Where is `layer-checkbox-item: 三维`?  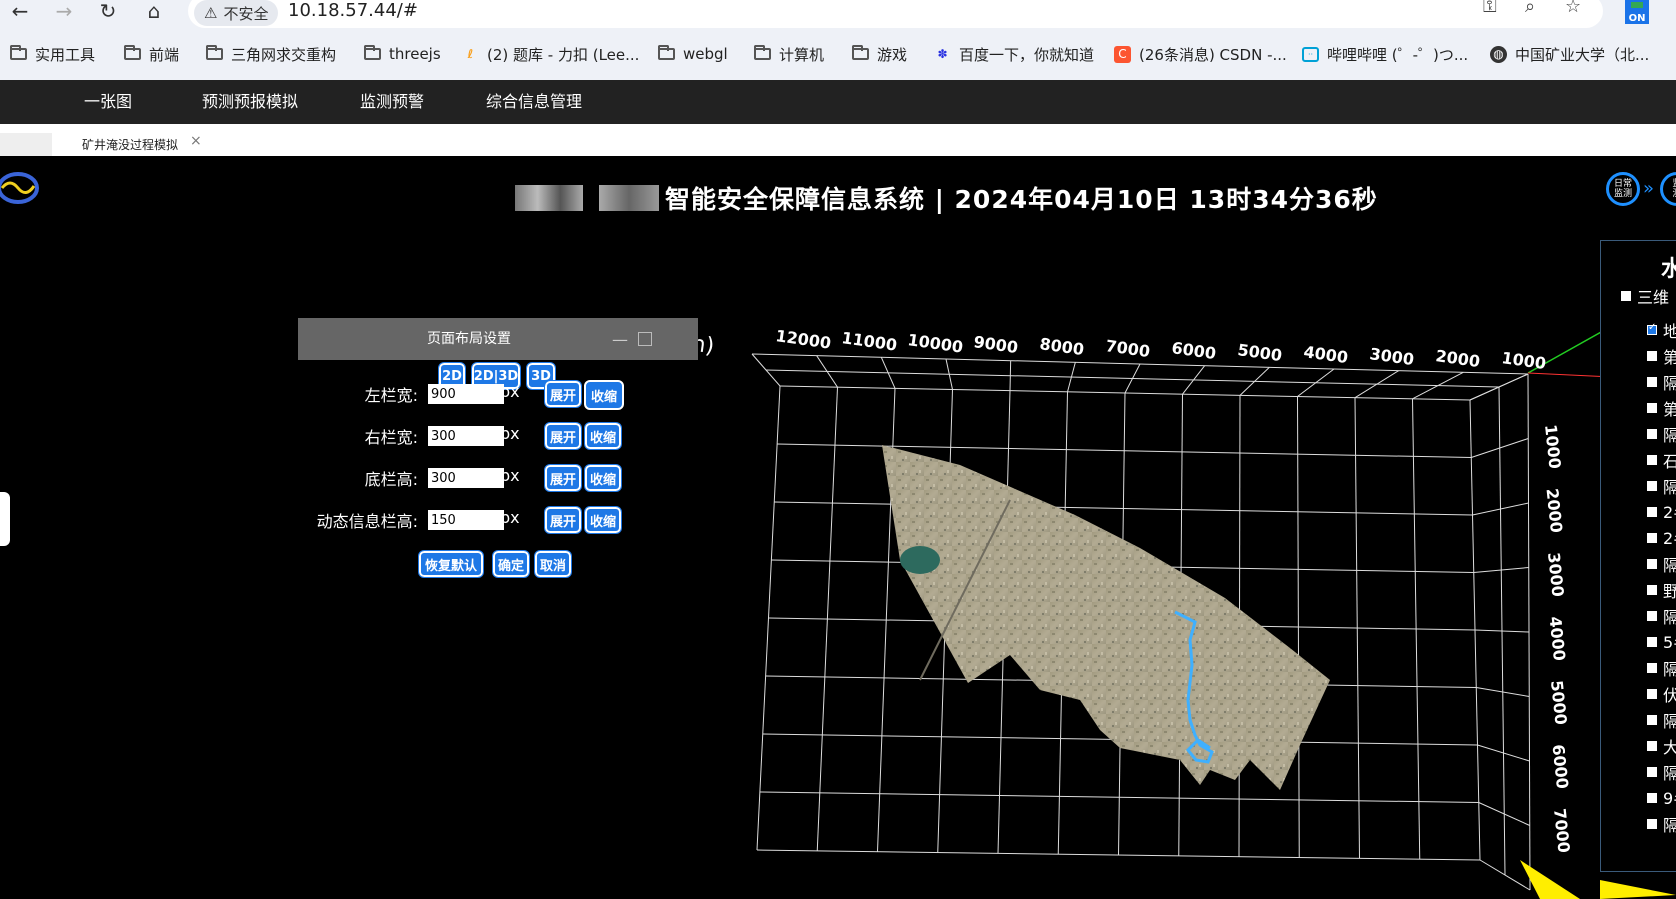 layer-checkbox-item: 三维 is located at coordinates (1645, 297).